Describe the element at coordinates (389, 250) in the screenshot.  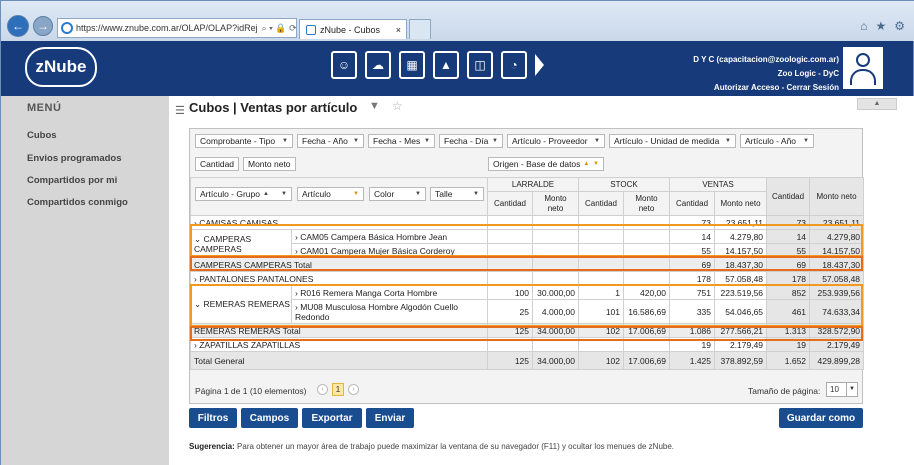
I see `article-cell: › CAM01 Campera Mujer Básica Corderoy` at that location.